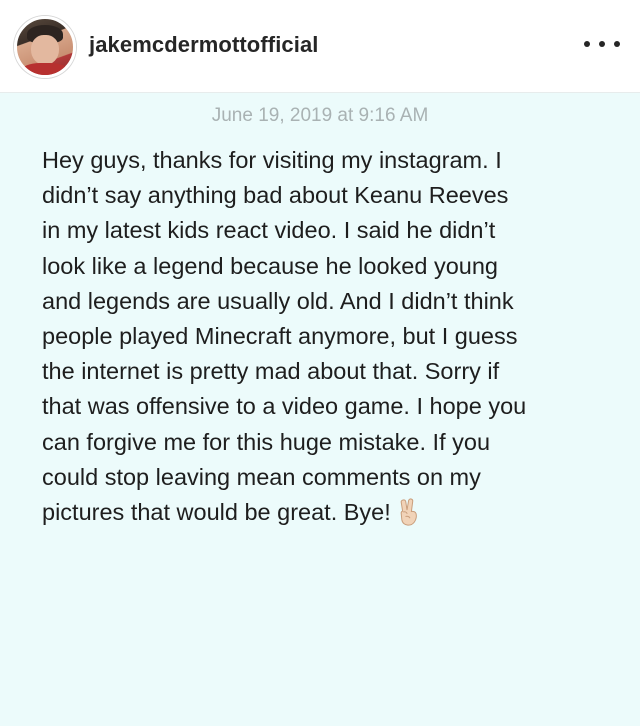 This screenshot has width=640, height=726. I want to click on profile-avatar, so click(45, 47).